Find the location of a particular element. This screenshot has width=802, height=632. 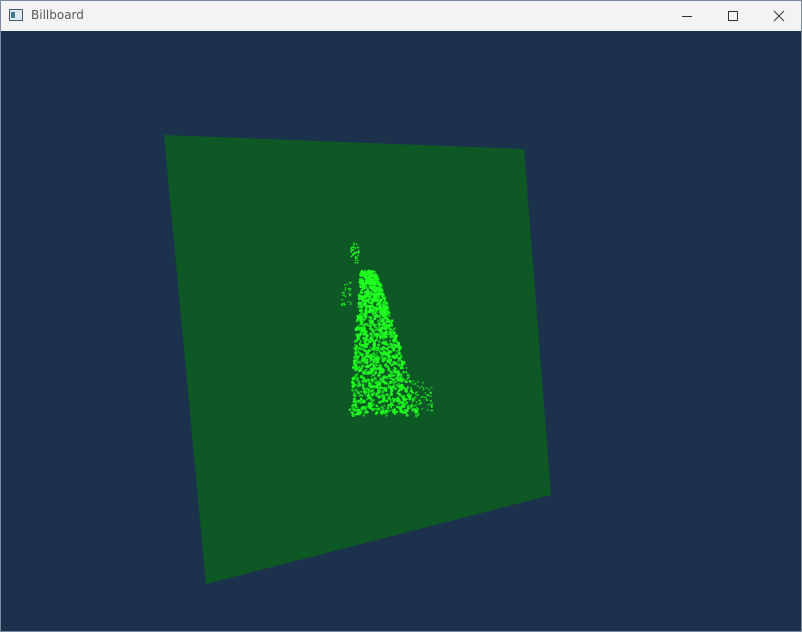

title-bar: Billboard is located at coordinates (401, 16).